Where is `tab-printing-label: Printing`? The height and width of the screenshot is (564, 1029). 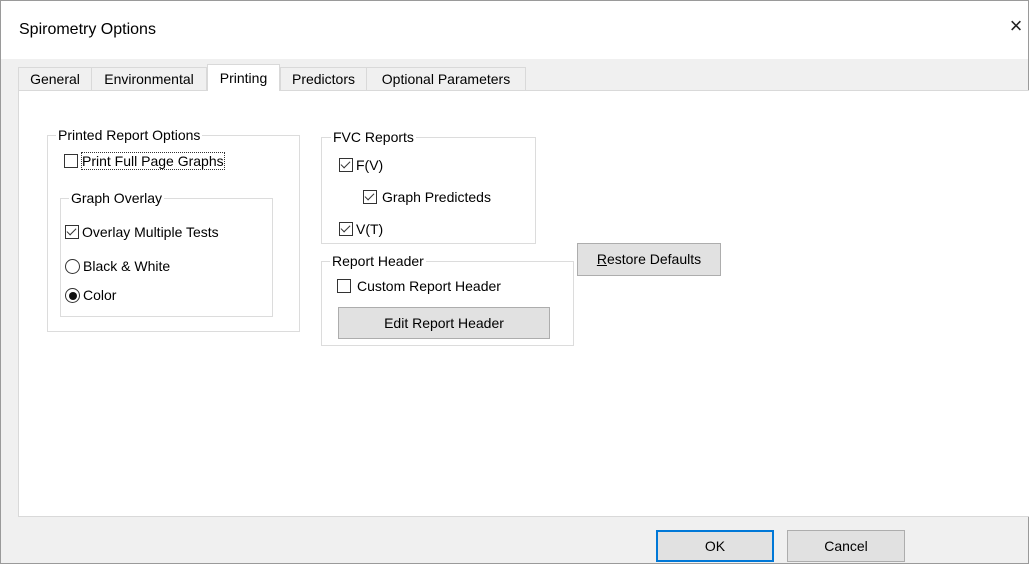
tab-printing-label: Printing is located at coordinates (243, 78).